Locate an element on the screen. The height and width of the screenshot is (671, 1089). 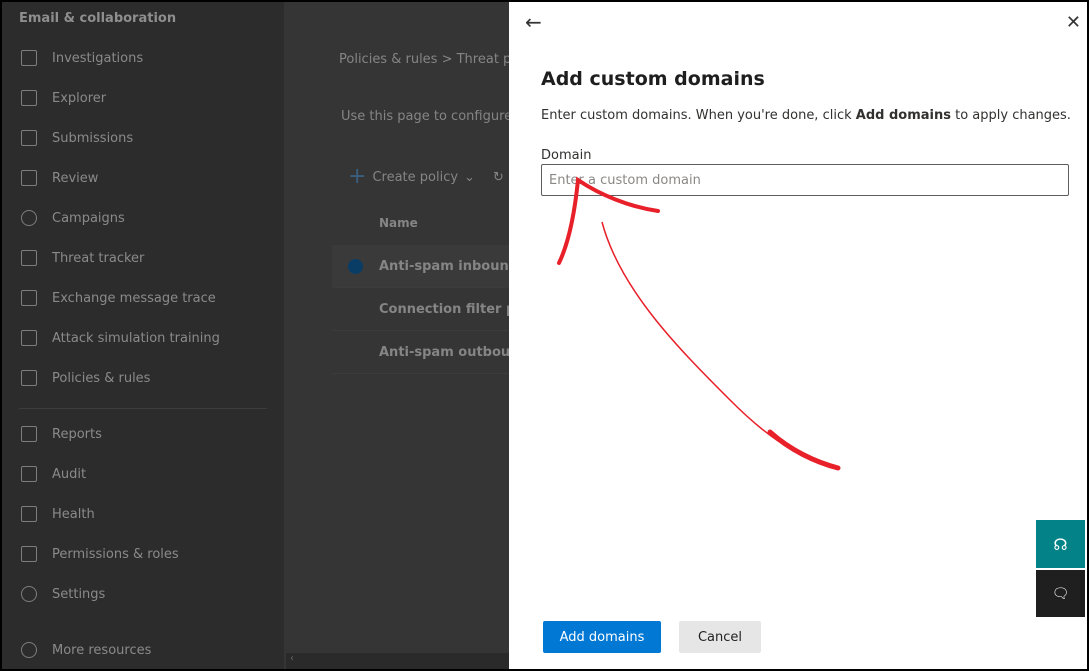
sidebar-item: More resources is located at coordinates (143, 650).